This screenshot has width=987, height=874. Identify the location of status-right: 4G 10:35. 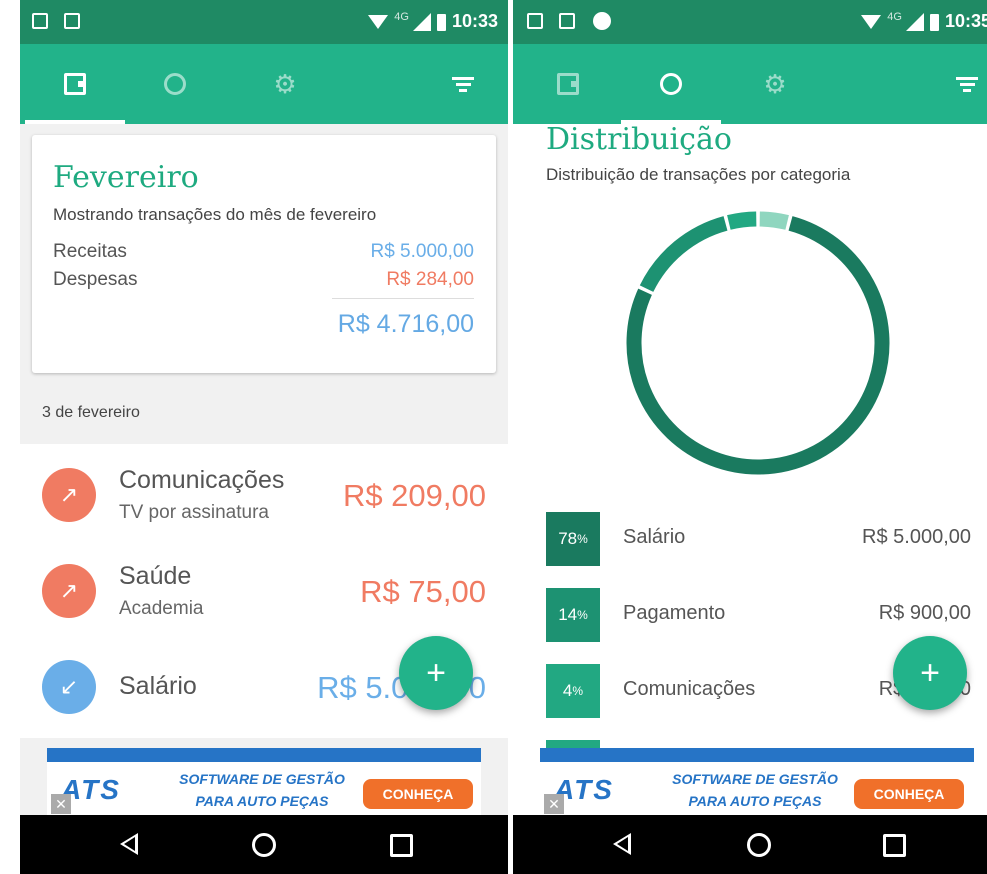
(924, 21).